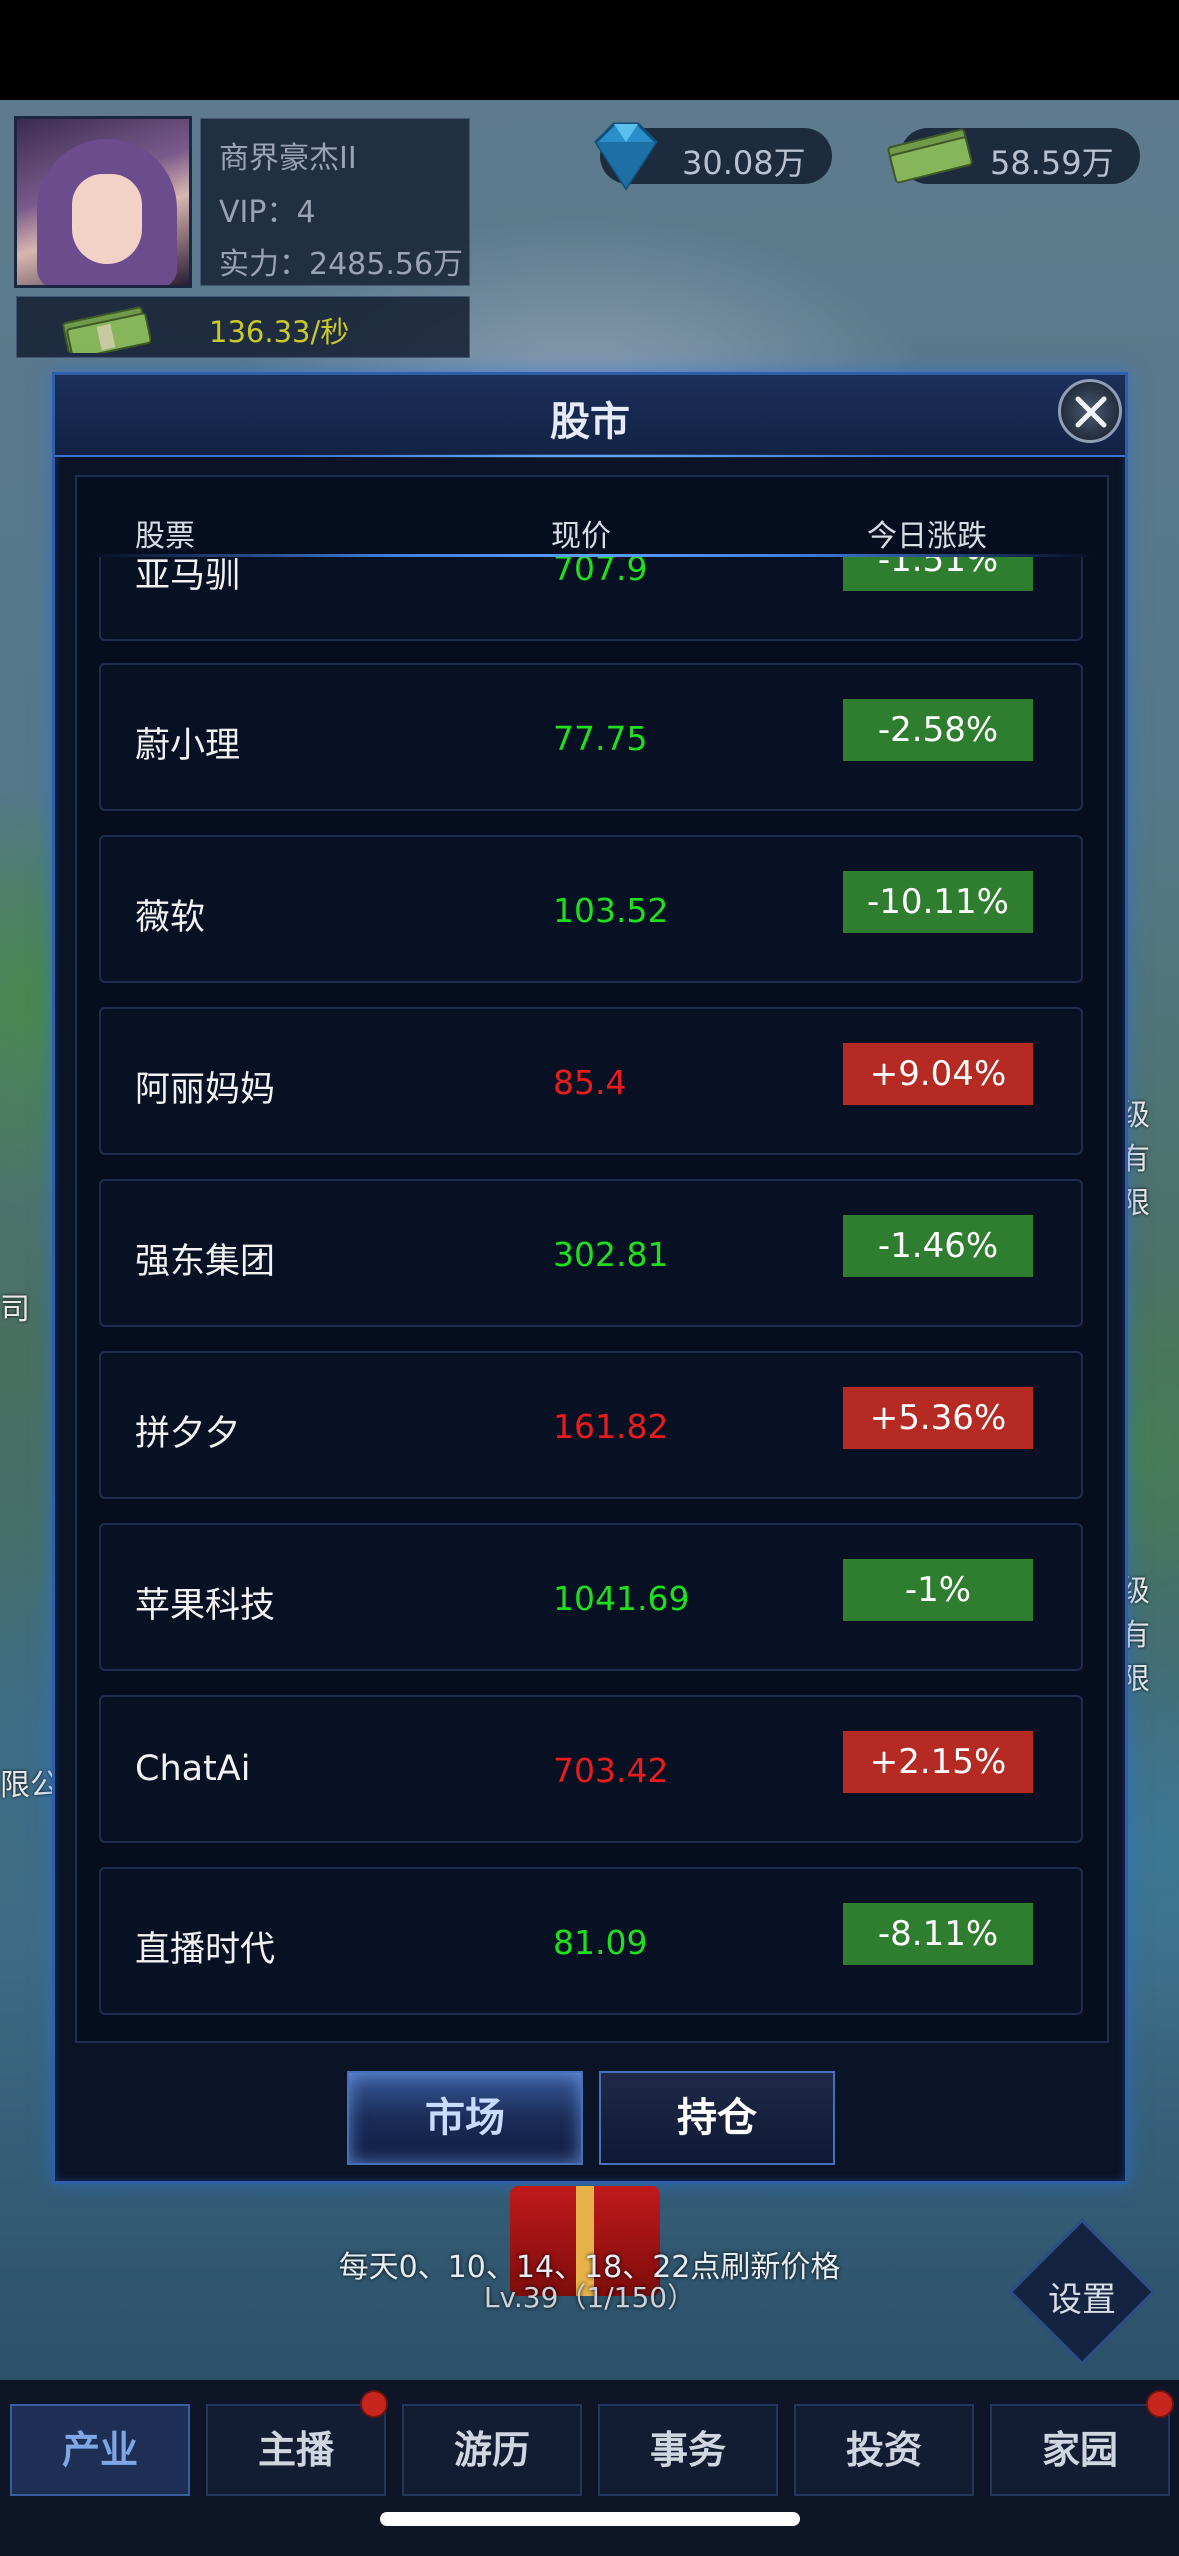 This screenshot has height=2556, width=1179. What do you see at coordinates (296, 2450) in the screenshot?
I see `nav-item-streamer: 主播` at bounding box center [296, 2450].